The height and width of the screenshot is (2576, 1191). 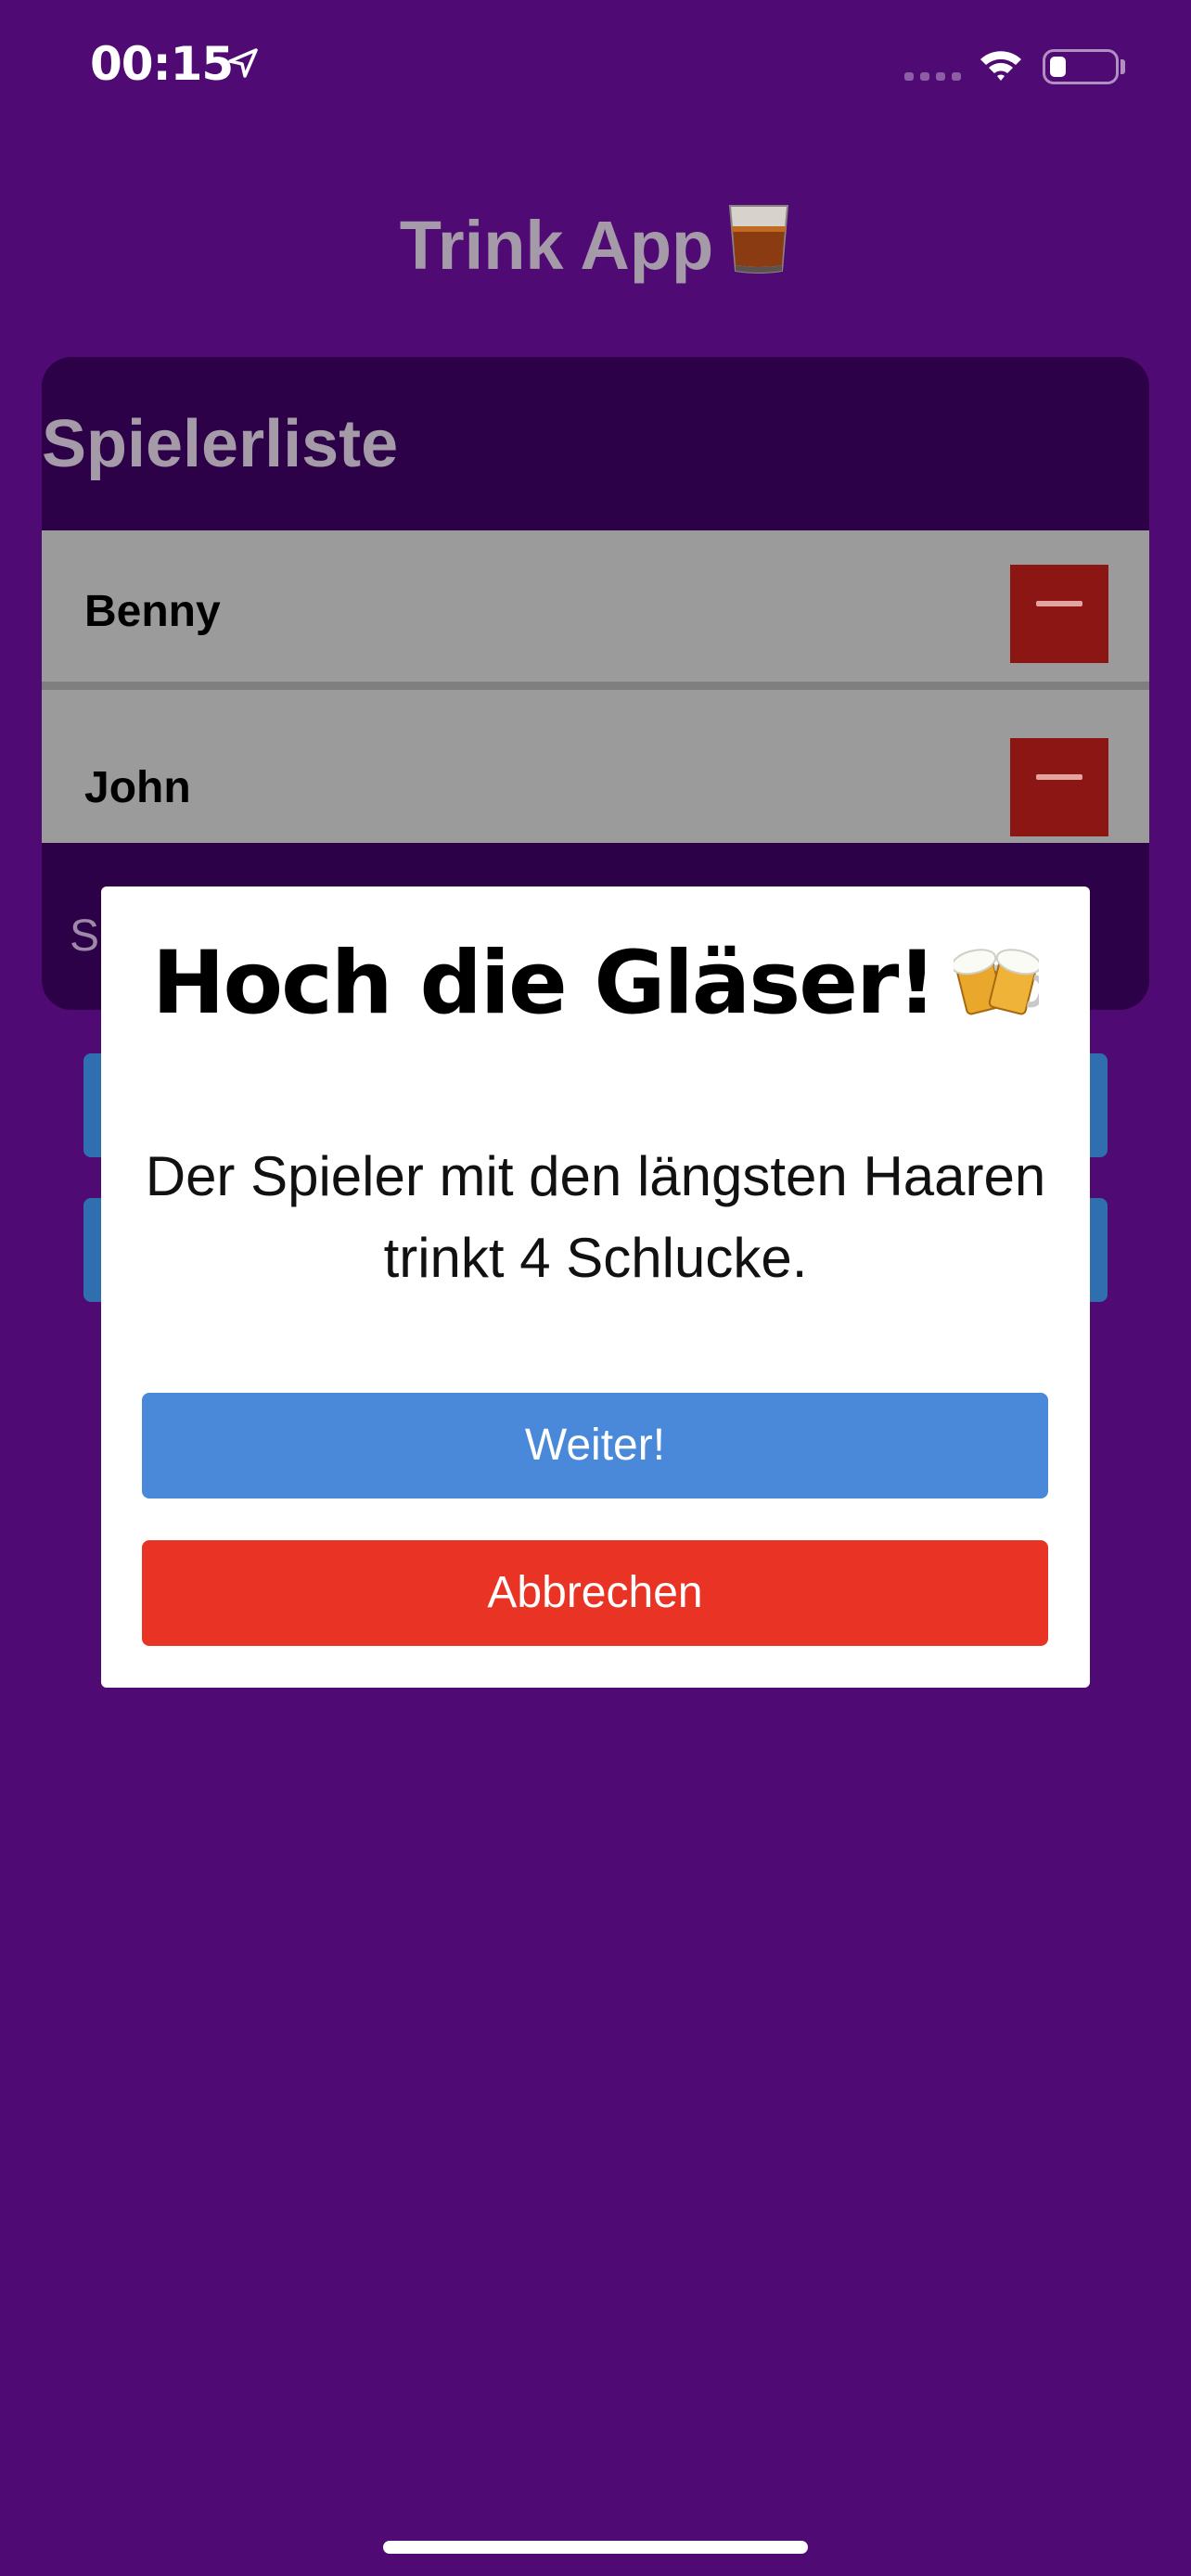 What do you see at coordinates (243, 63) in the screenshot?
I see `location-arrow-icon` at bounding box center [243, 63].